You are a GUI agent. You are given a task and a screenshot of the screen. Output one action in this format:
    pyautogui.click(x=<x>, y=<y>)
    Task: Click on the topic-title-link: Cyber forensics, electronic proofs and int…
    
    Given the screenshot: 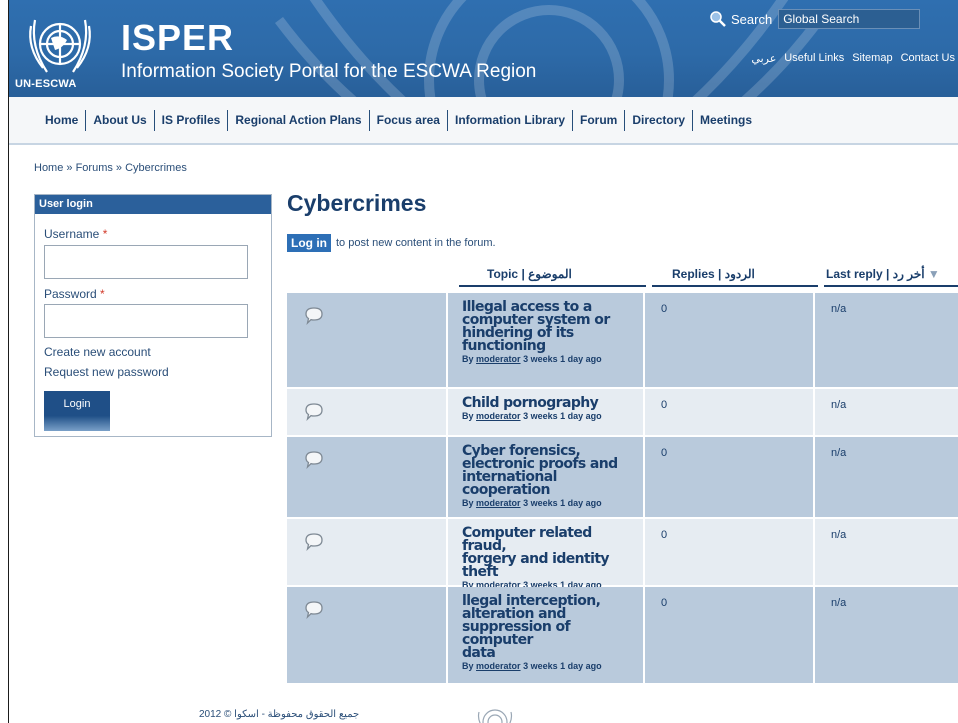 What is the action you would take?
    pyautogui.click(x=549, y=471)
    